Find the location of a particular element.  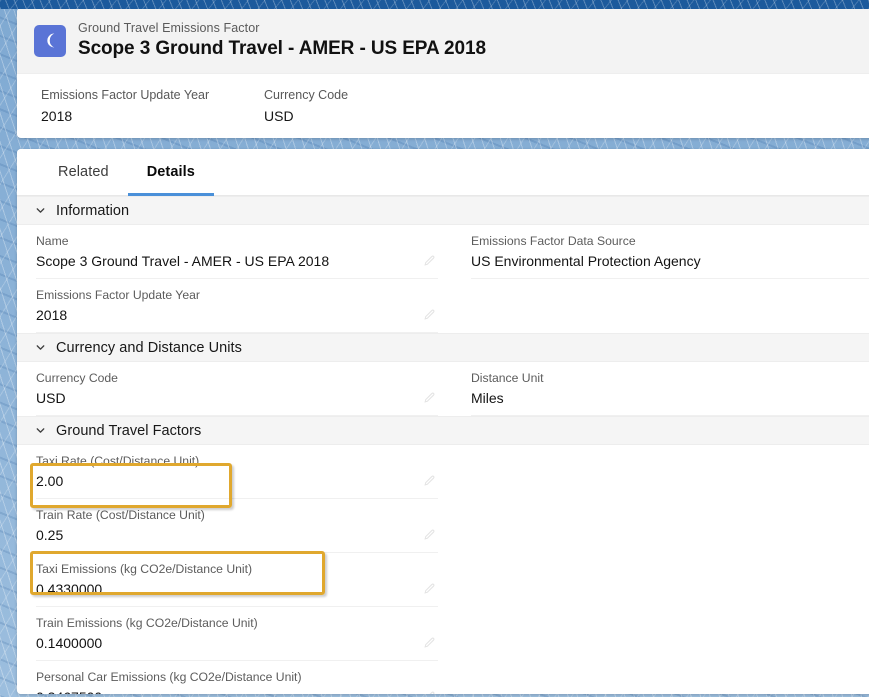

section-title: Ground Travel Factors is located at coordinates (129, 430).